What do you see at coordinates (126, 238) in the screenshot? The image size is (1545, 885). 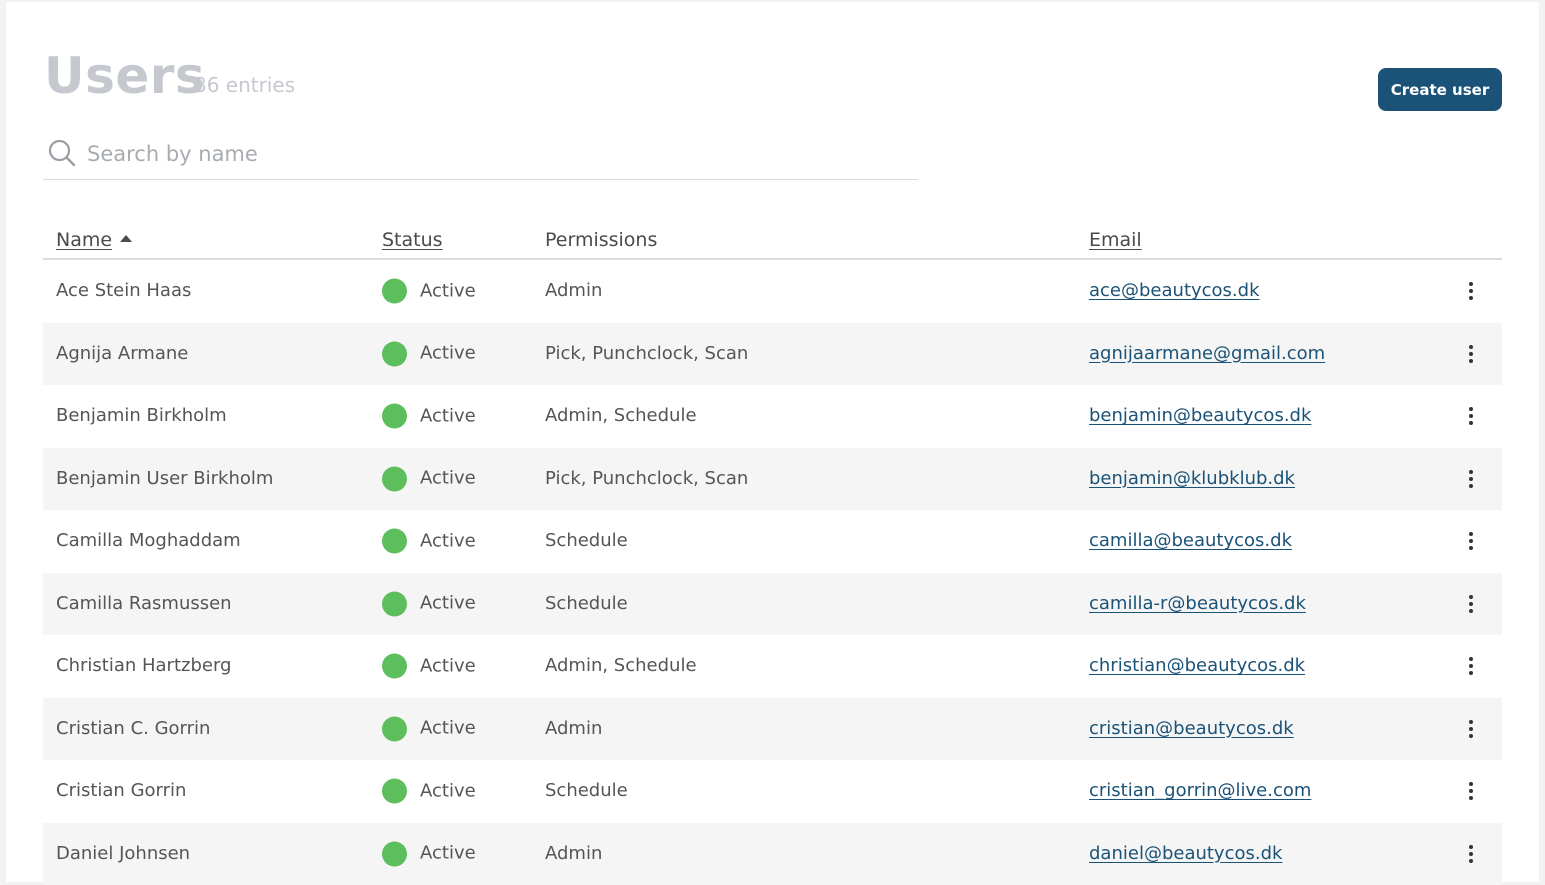 I see `sort-ascending-icon` at bounding box center [126, 238].